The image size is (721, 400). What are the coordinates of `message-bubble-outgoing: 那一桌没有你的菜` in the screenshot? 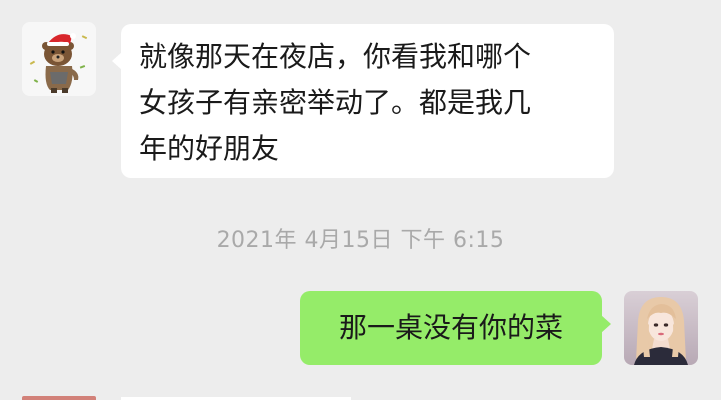 It's located at (455, 328).